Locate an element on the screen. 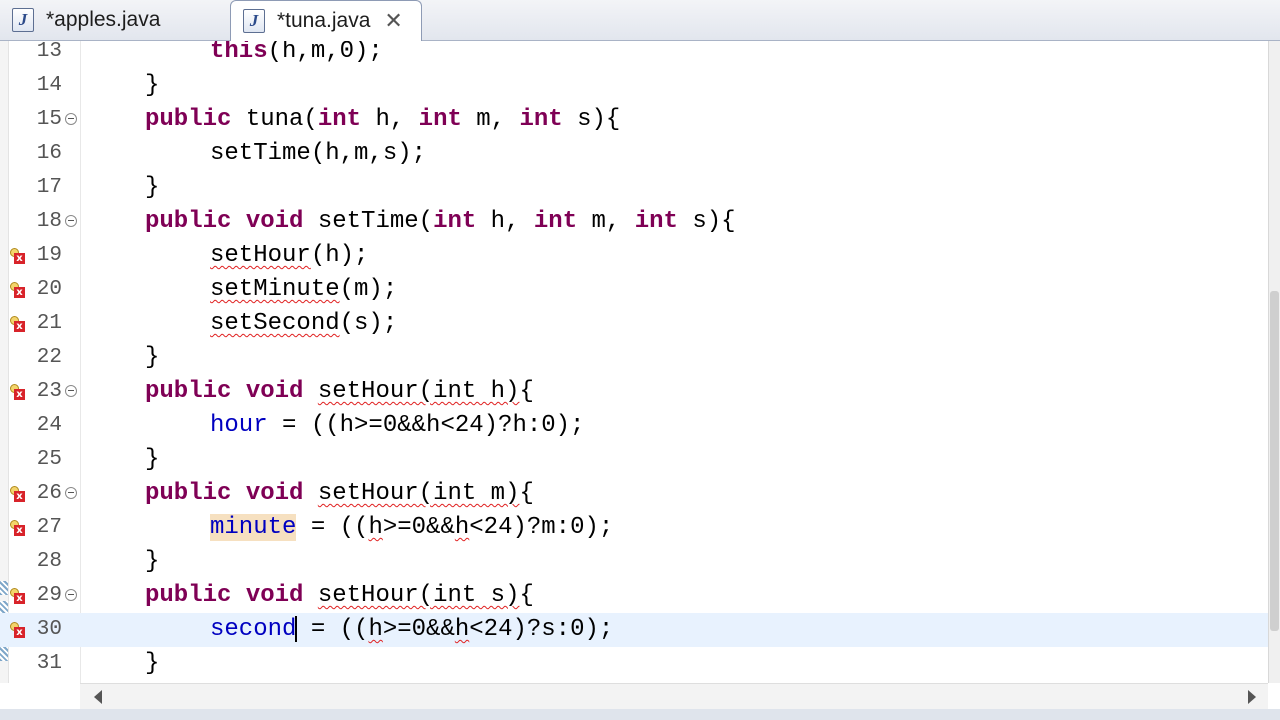  vertical-scroll-thumb is located at coordinates (1274, 461).